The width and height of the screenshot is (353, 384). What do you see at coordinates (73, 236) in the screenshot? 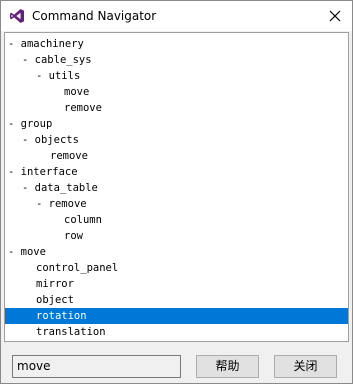
I see `tree-label: row` at bounding box center [73, 236].